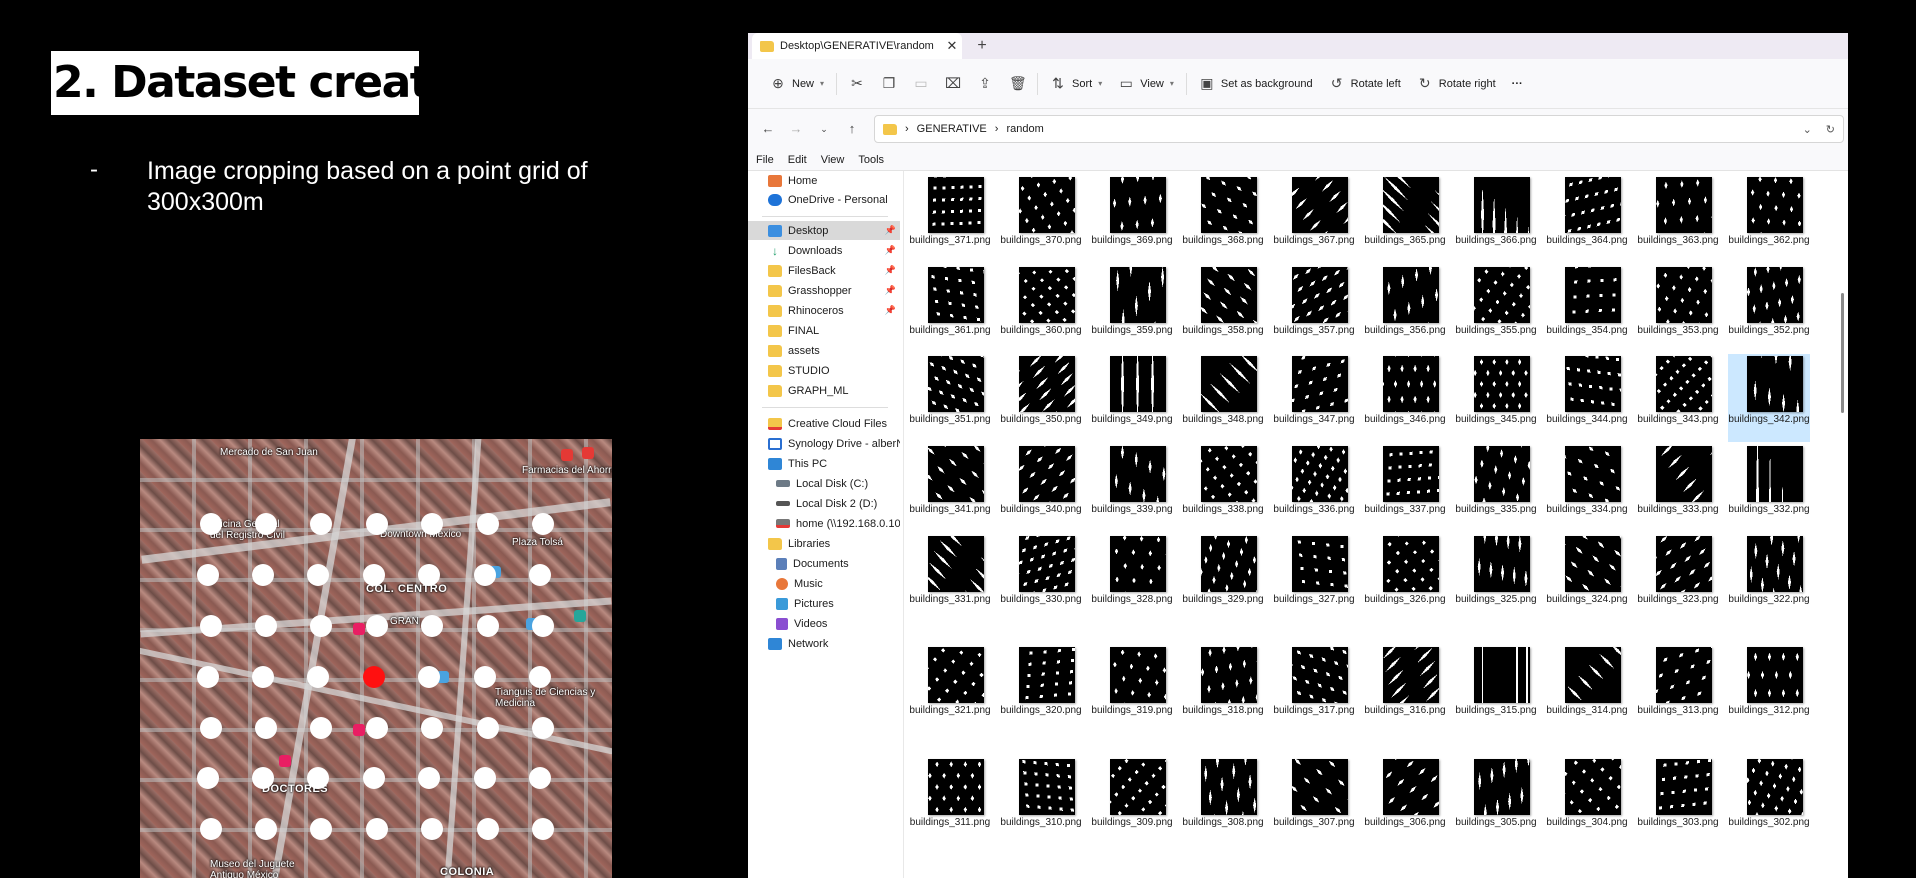  Describe the element at coordinates (824, 443) in the screenshot. I see `nav-synology: Synology Drive - alberNAS` at that location.